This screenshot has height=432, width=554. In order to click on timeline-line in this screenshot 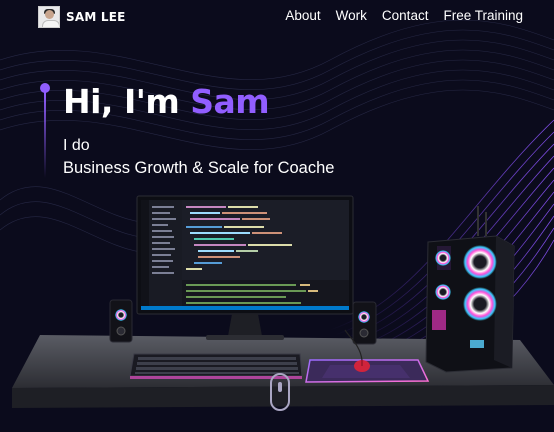, I will do `click(45, 135)`.